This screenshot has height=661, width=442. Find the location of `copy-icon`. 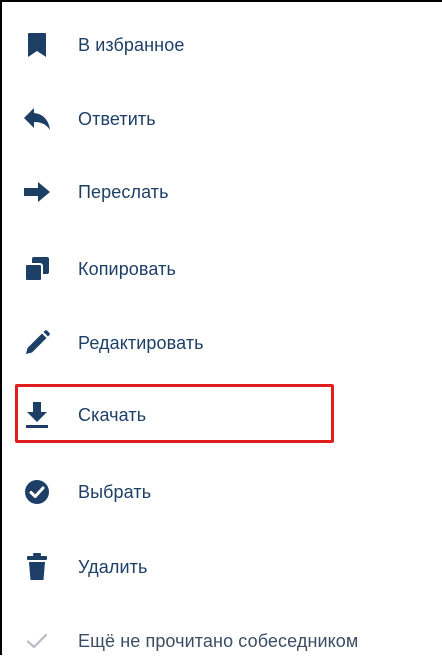

copy-icon is located at coordinates (37, 269).